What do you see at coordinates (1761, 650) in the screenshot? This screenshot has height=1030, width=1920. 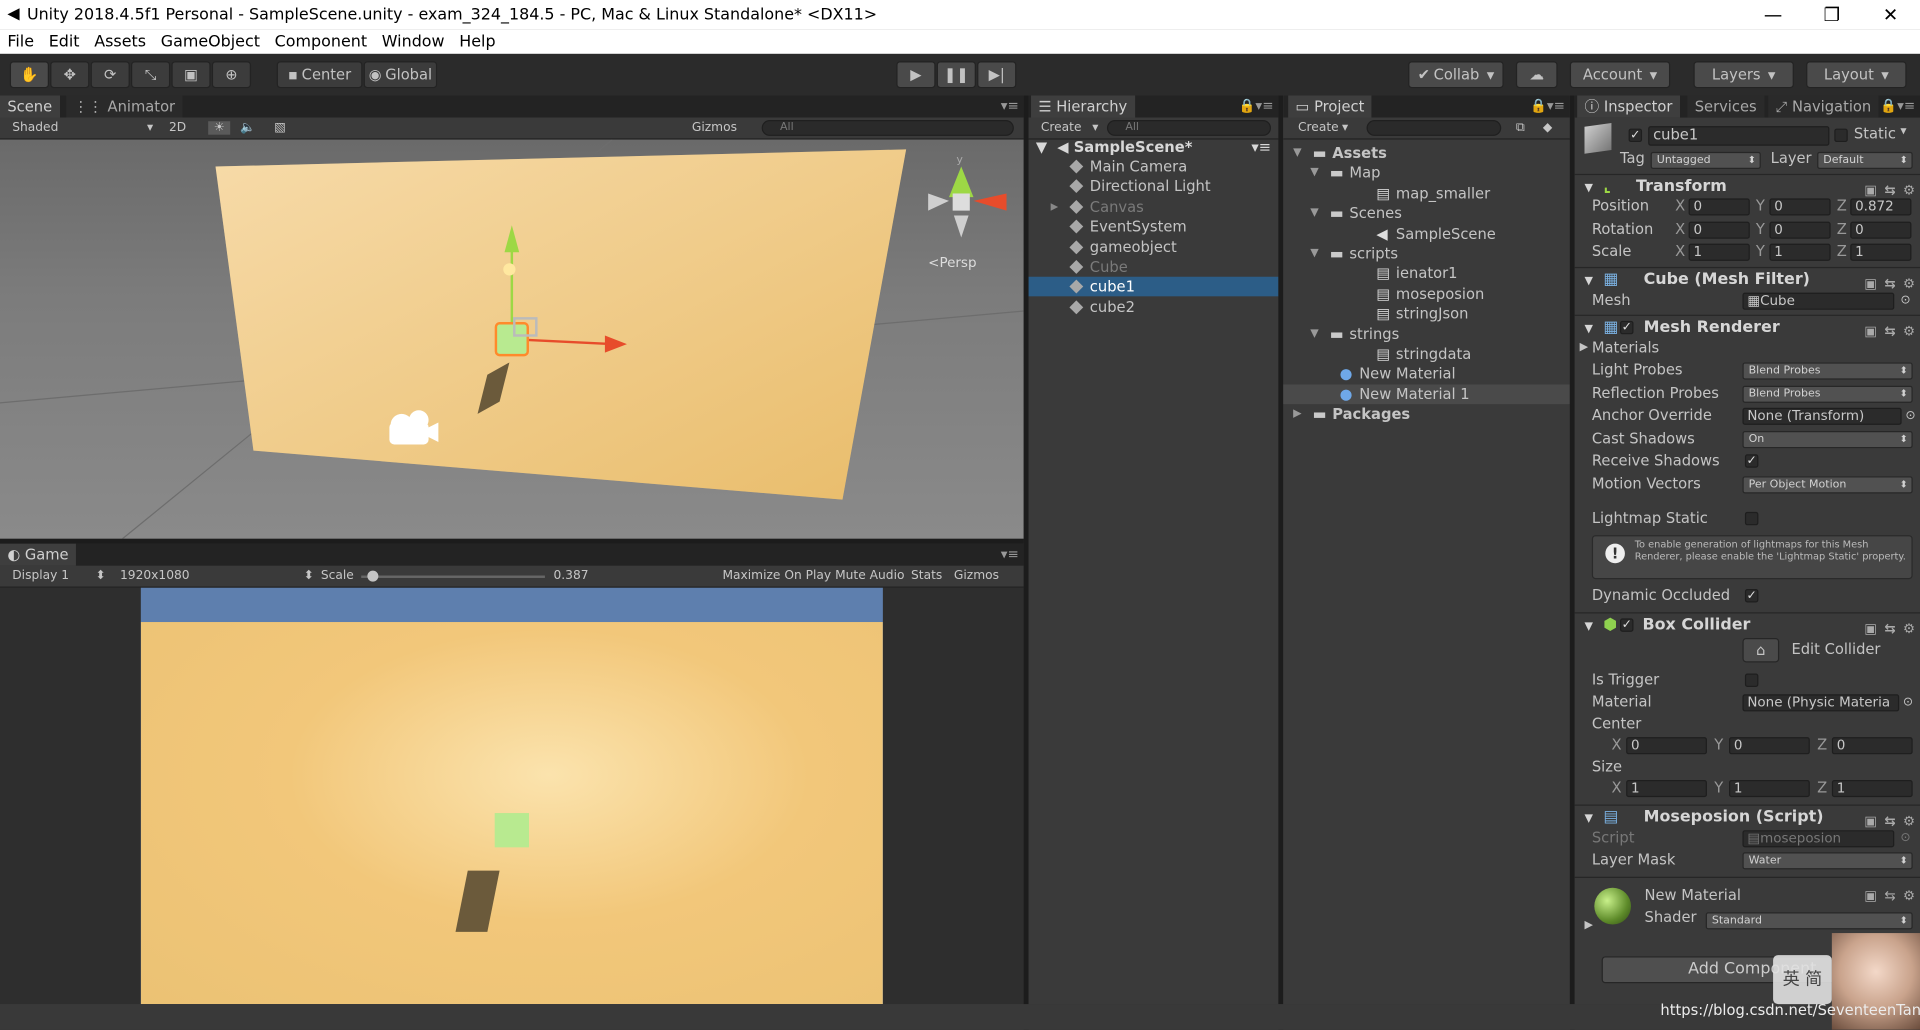 I see `edit-collider-button: ⌂` at bounding box center [1761, 650].